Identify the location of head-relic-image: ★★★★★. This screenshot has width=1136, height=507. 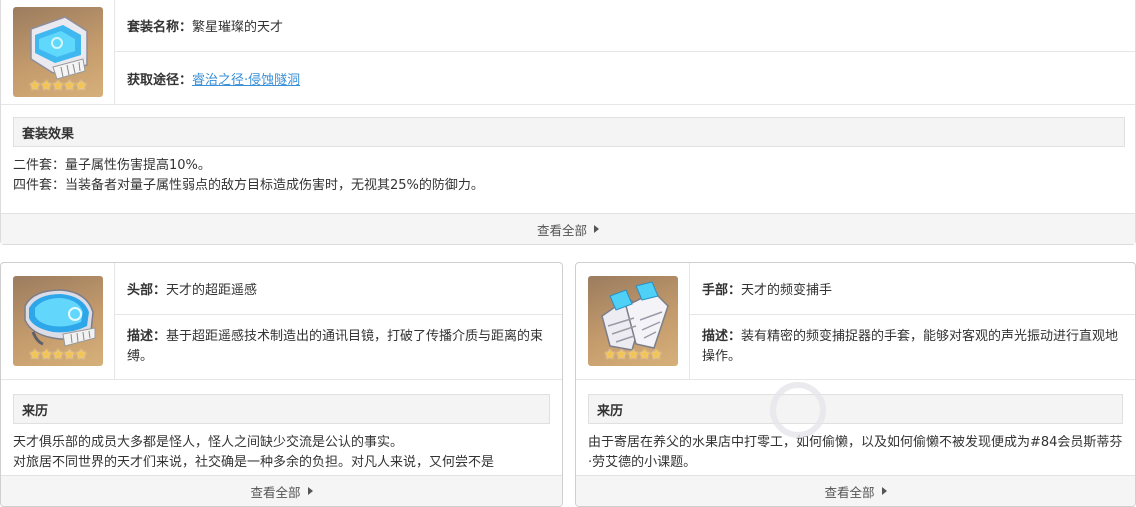
(57, 321).